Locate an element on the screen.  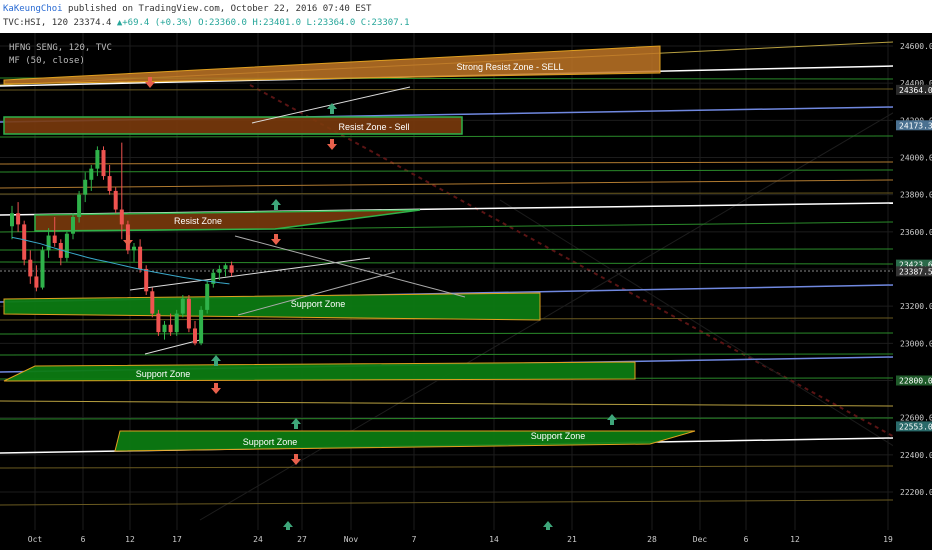
y-tick-label: 23200.0 is located at coordinates (916, 306).